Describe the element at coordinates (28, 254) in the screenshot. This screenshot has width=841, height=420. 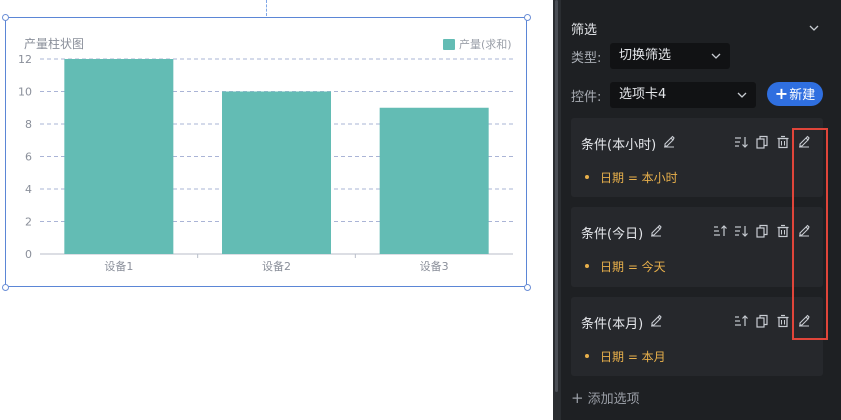
I see `y-tick-label: 0` at that location.